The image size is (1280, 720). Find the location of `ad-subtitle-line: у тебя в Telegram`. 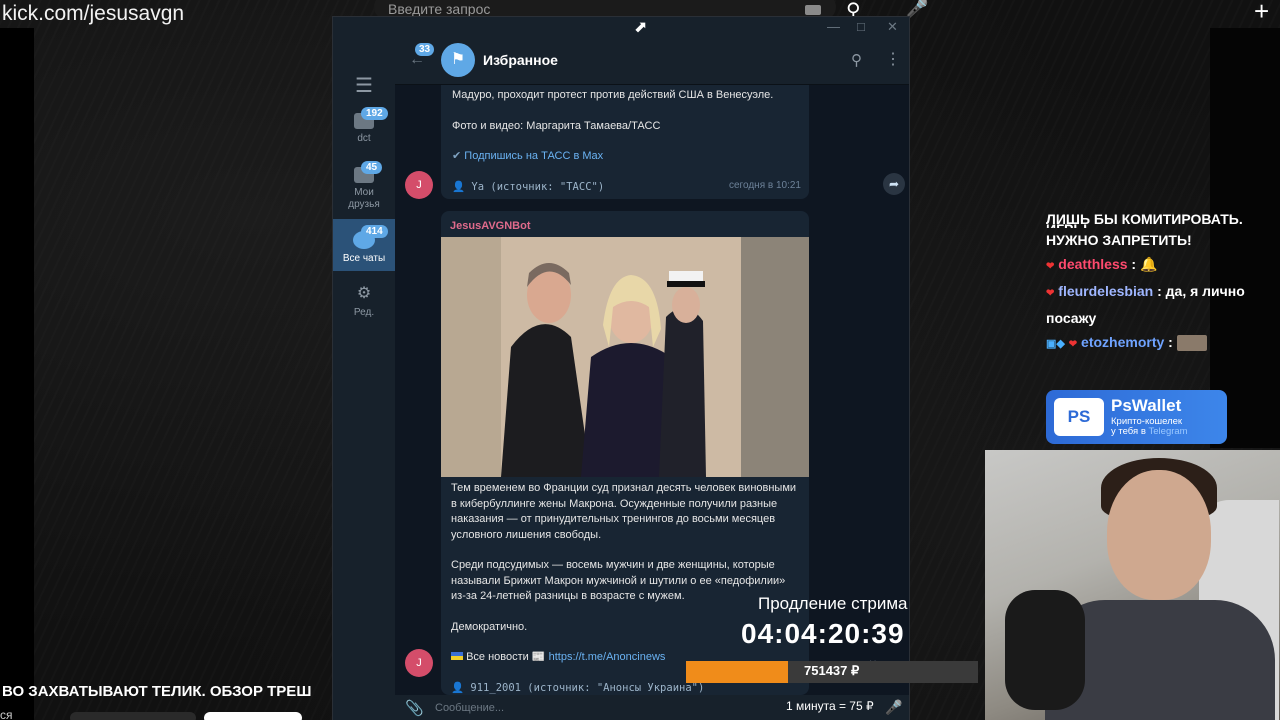

ad-subtitle-line: у тебя в Telegram is located at coordinates (1149, 432).